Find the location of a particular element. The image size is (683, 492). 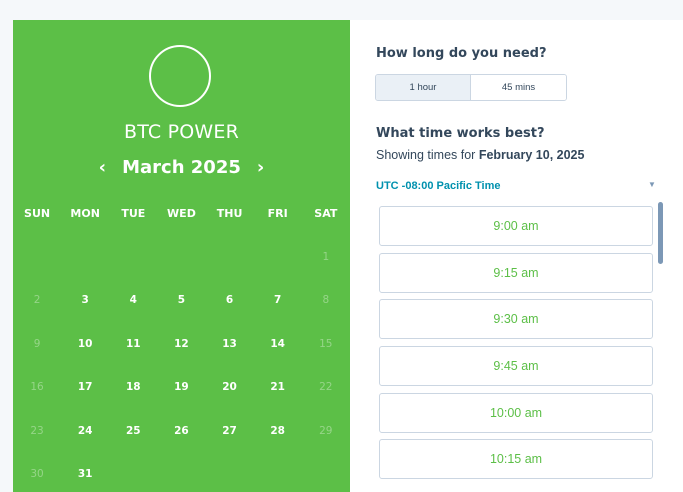

weekday-header: SUN MON TUE WED THU FRI SAT is located at coordinates (181, 213).